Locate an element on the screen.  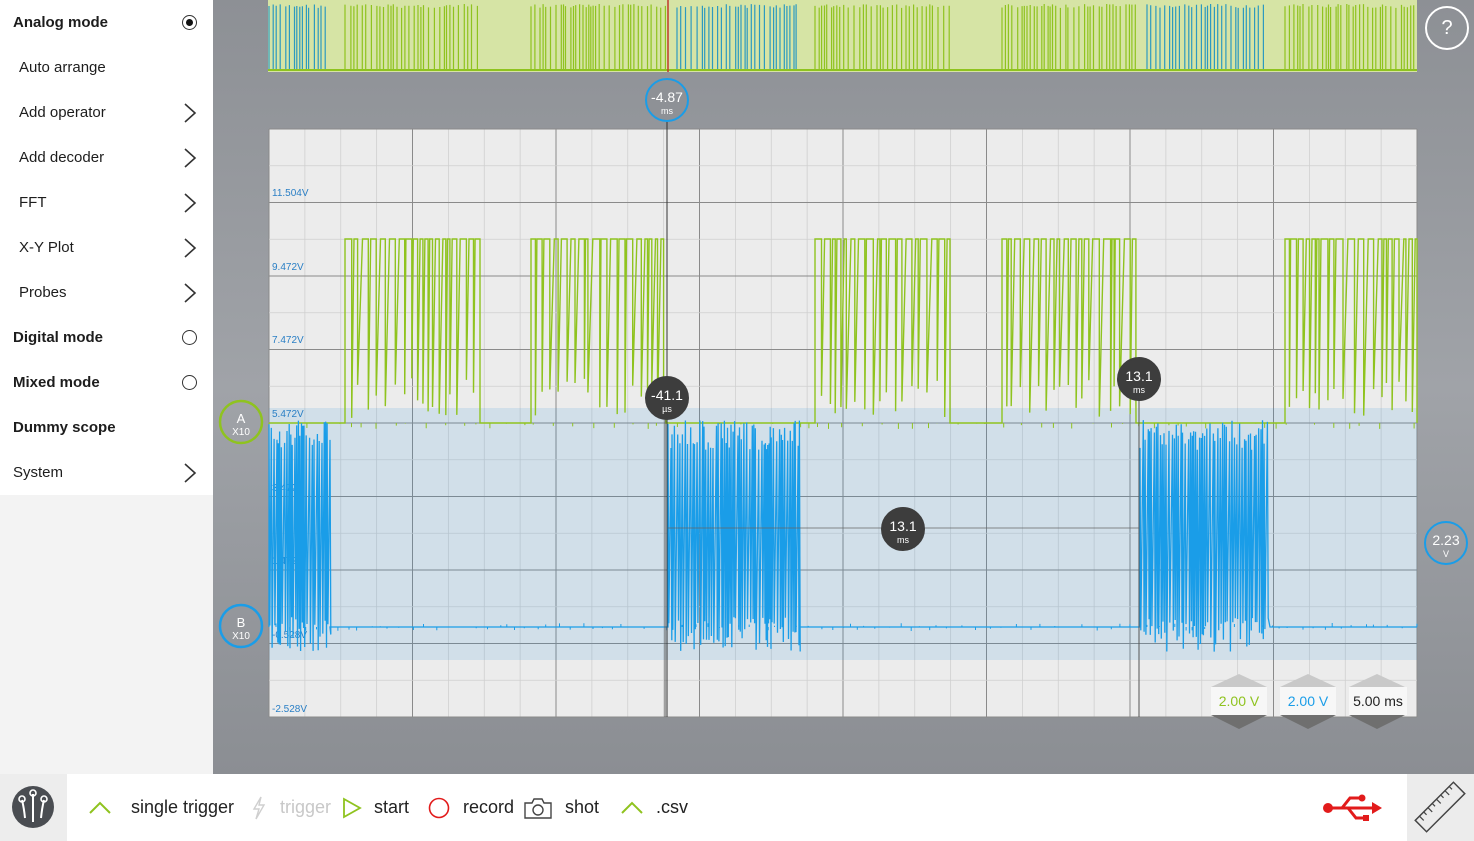
y-tick-label: 5.472V is located at coordinates (288, 414).